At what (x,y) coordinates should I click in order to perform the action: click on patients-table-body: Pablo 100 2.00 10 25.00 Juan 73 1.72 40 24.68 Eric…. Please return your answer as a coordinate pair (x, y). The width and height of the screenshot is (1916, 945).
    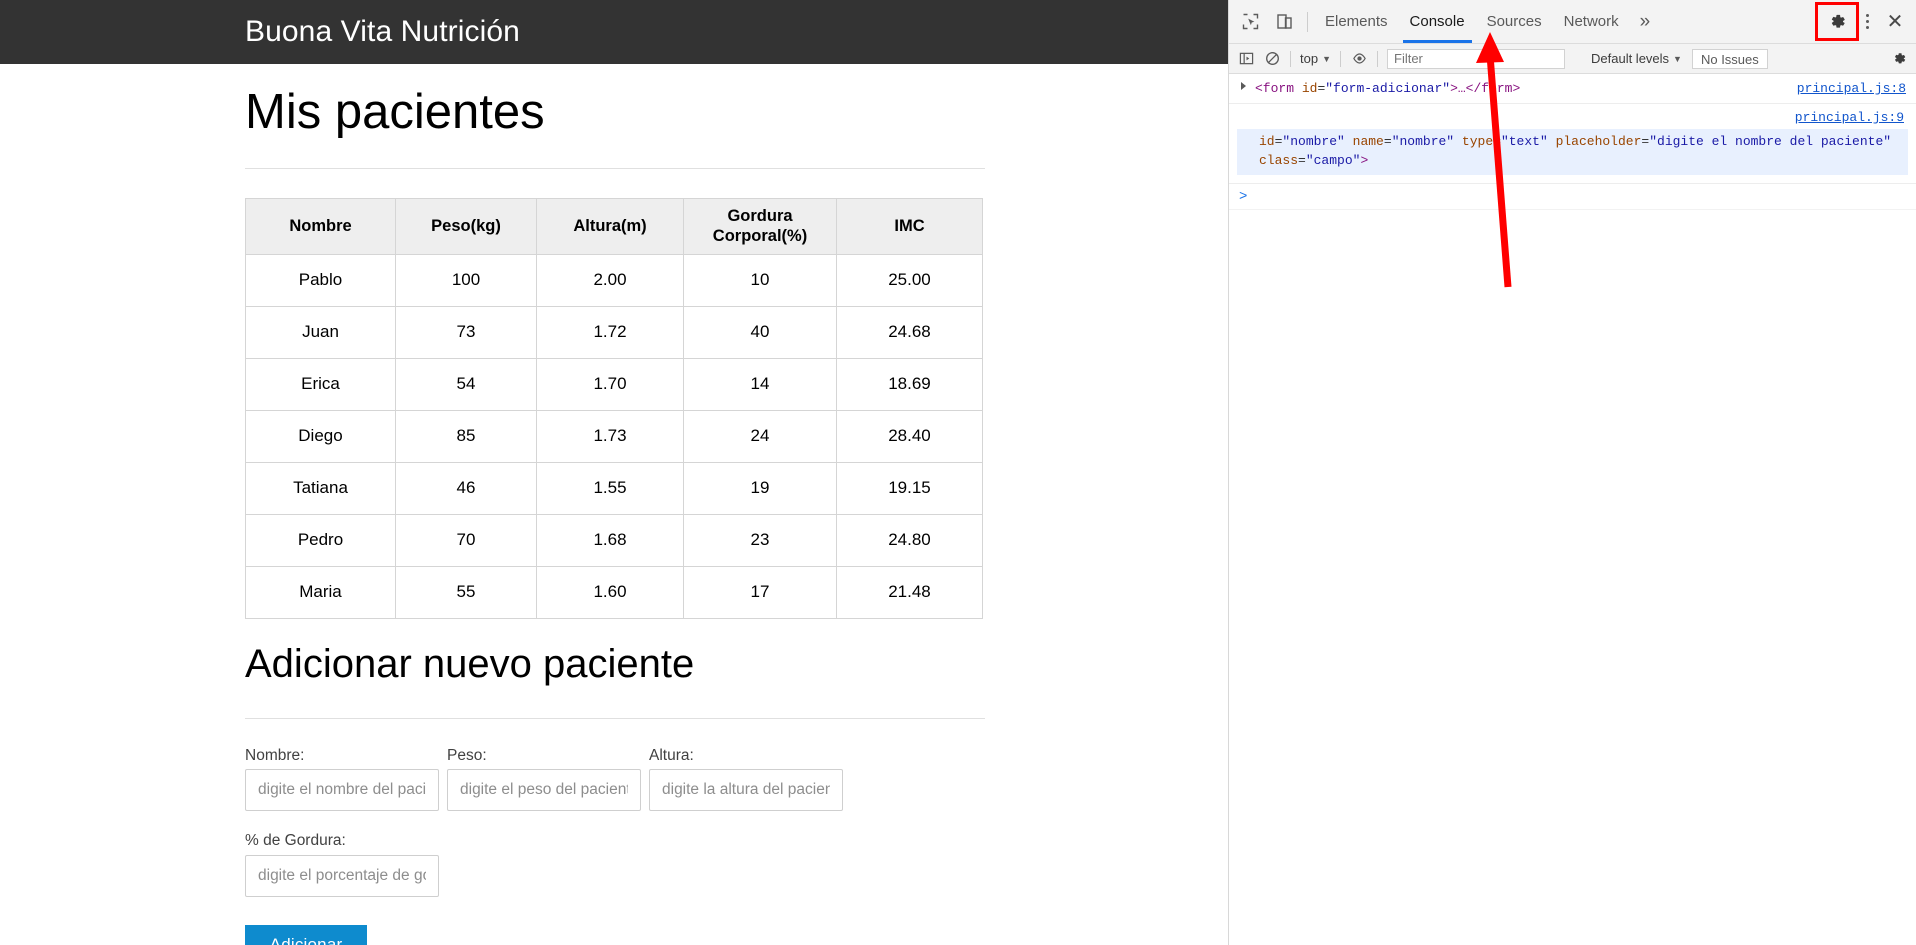
    Looking at the image, I should click on (614, 436).